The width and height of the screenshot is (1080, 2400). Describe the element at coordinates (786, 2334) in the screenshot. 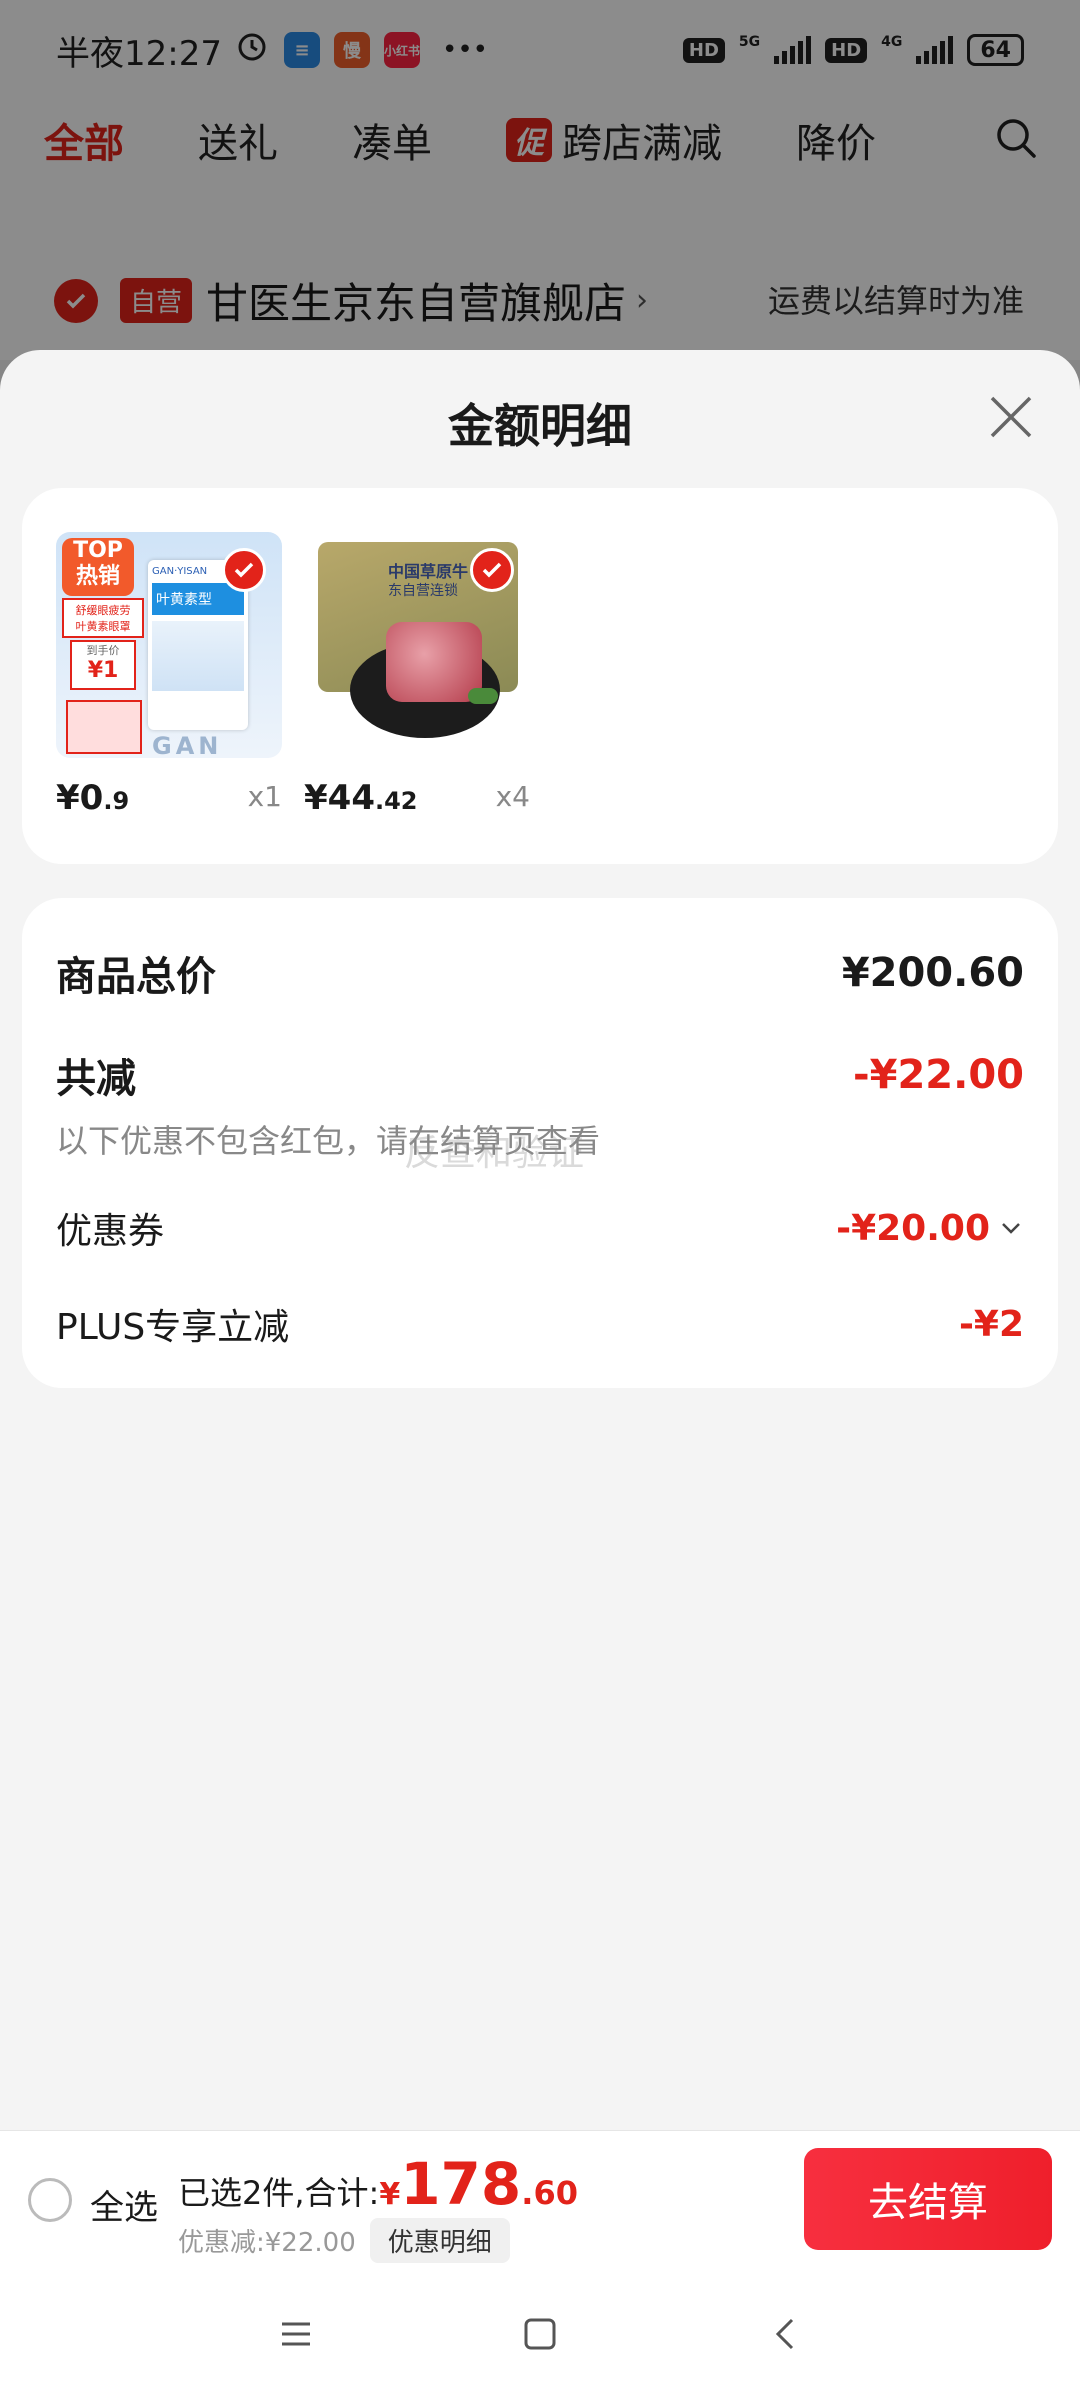

I see `back-icon` at that location.